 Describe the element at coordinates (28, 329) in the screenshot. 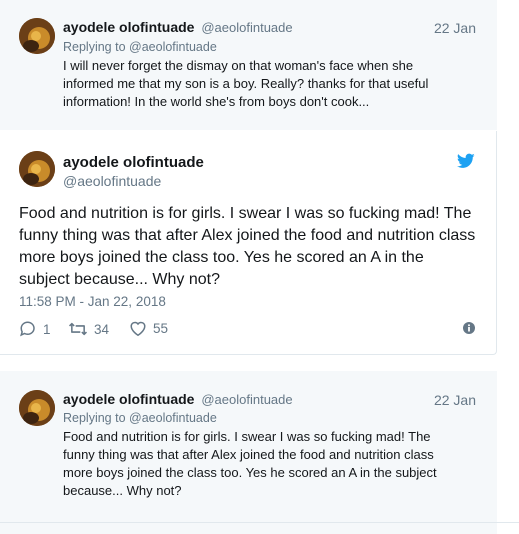

I see `reply-icon` at that location.